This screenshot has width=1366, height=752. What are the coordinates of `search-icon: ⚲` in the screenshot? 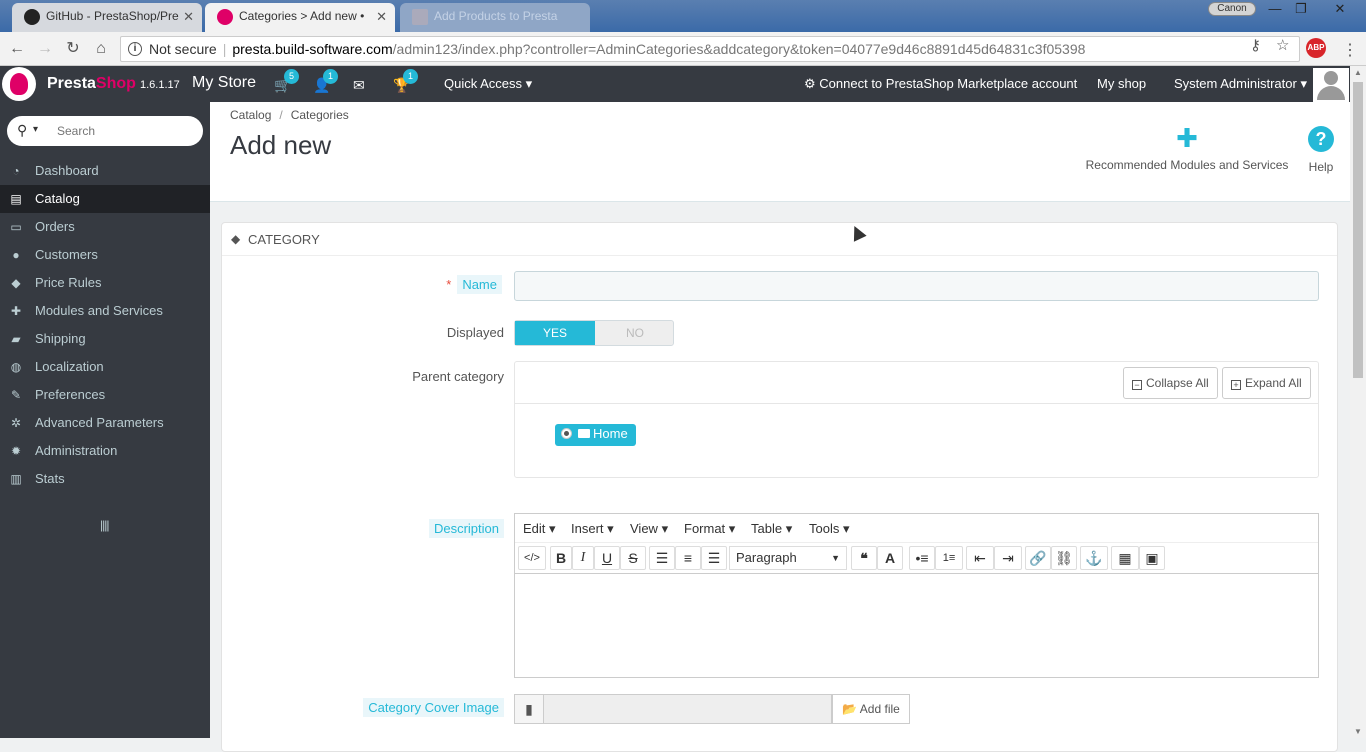 It's located at (22, 130).